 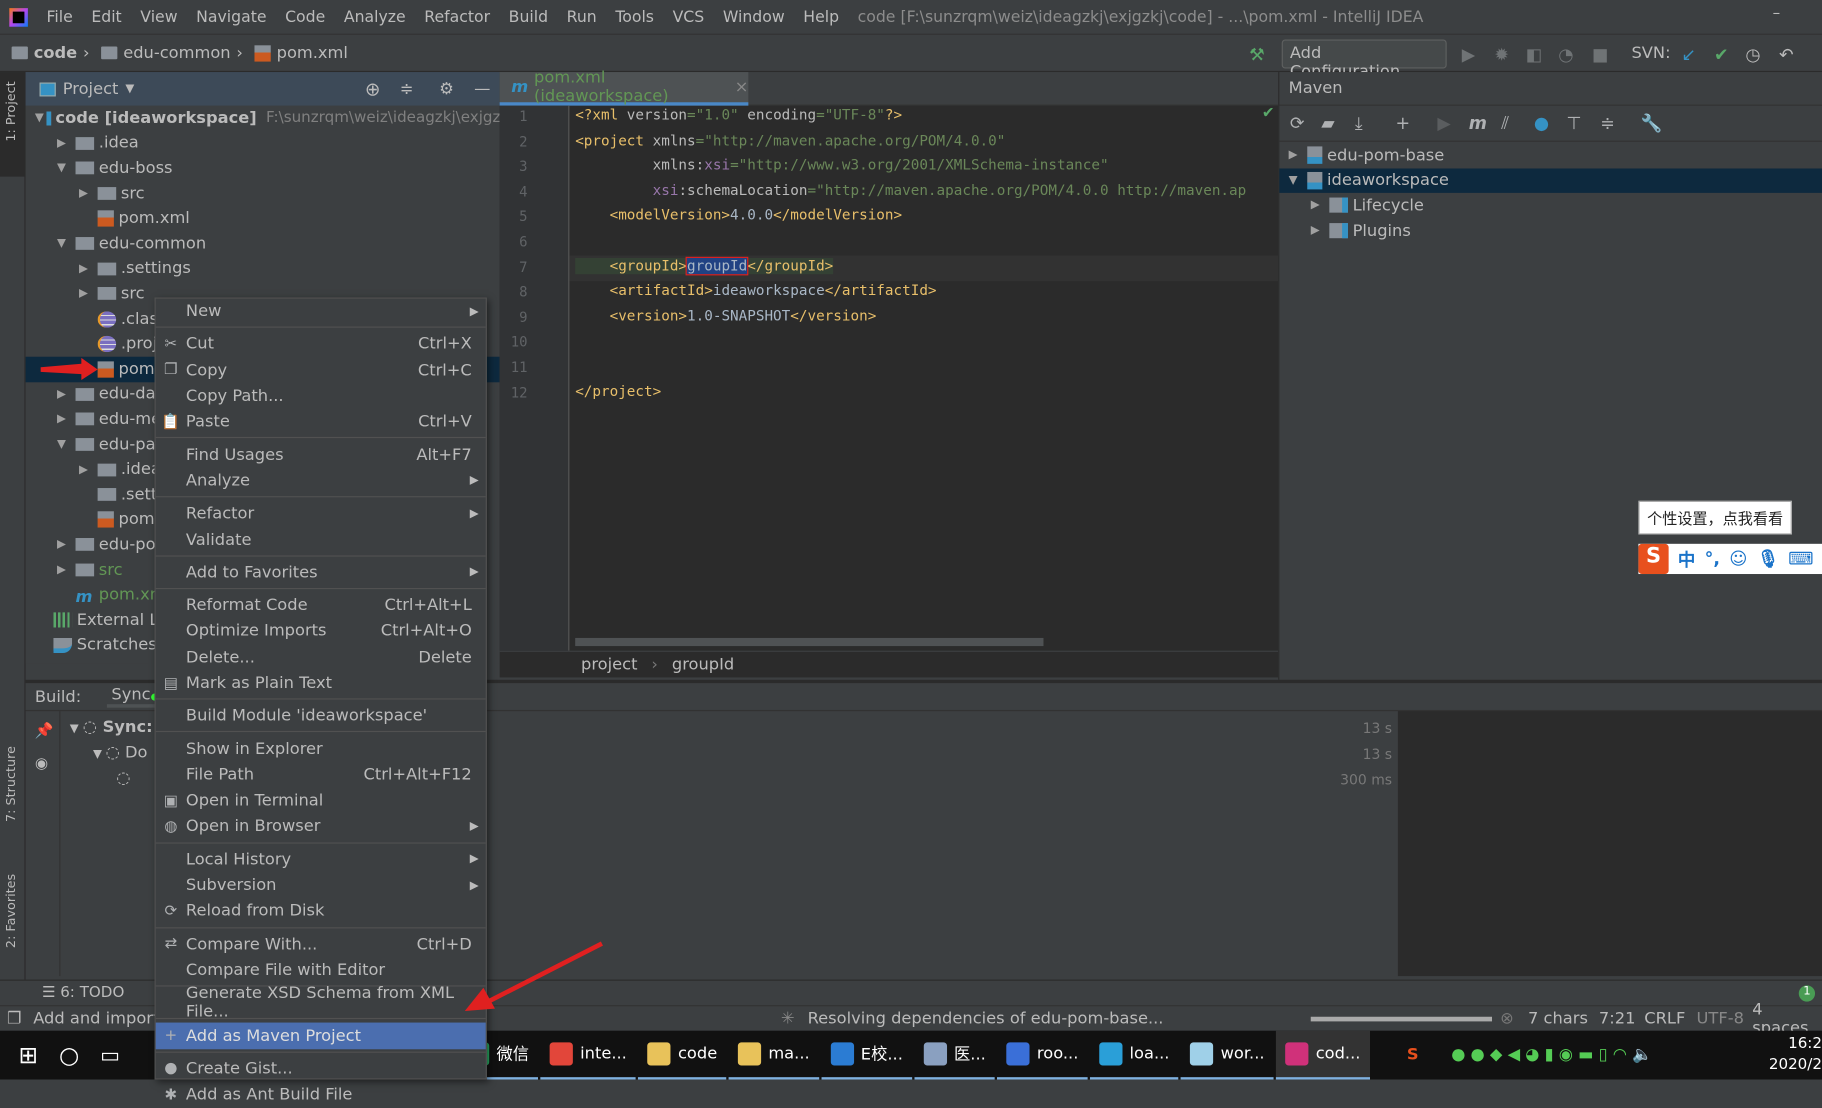 What do you see at coordinates (1752, 54) in the screenshot?
I see `history-icon: ◷` at bounding box center [1752, 54].